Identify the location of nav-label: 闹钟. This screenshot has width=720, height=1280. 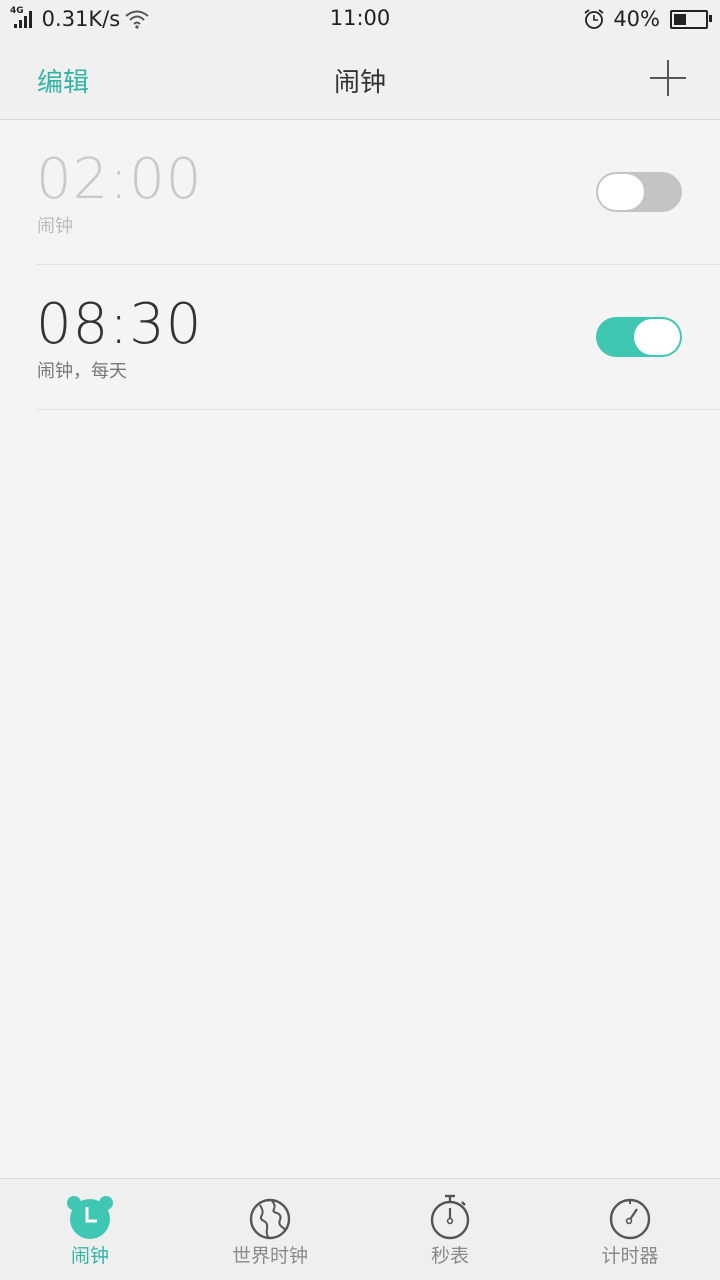
(89, 1256).